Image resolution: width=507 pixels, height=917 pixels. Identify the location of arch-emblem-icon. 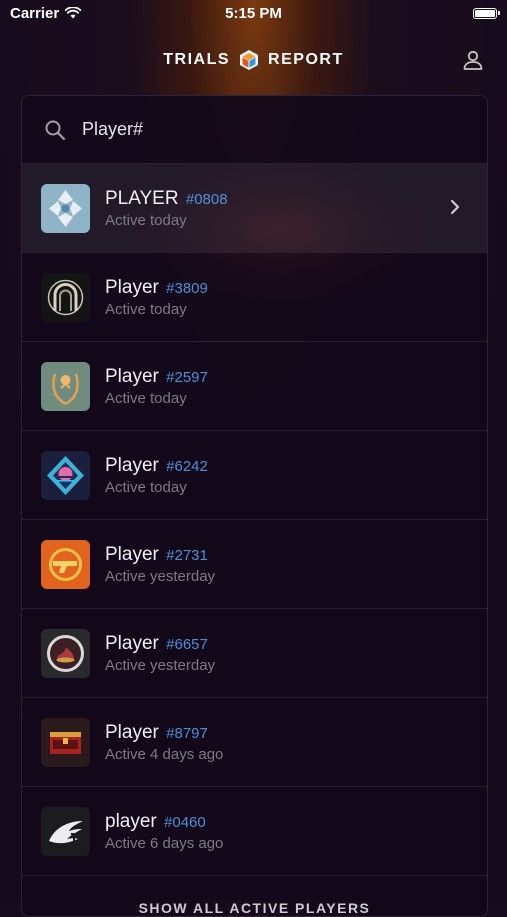
(65, 297).